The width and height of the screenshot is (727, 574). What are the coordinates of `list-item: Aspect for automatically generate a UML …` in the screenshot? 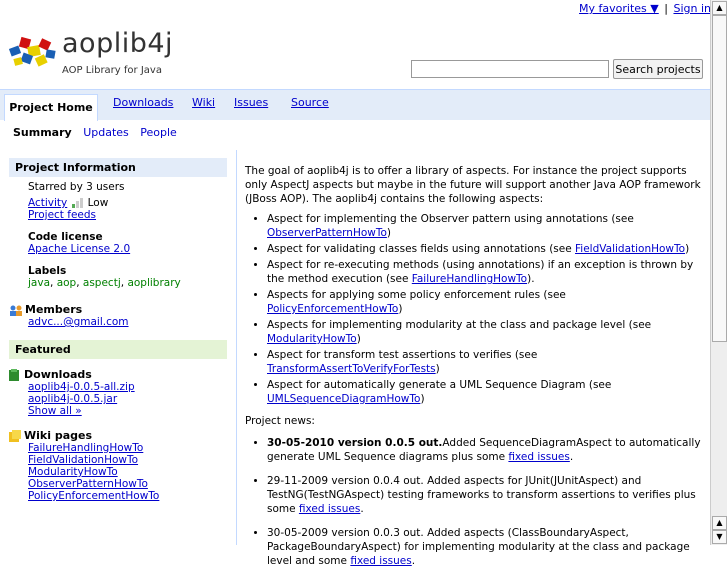 It's located at (485, 392).